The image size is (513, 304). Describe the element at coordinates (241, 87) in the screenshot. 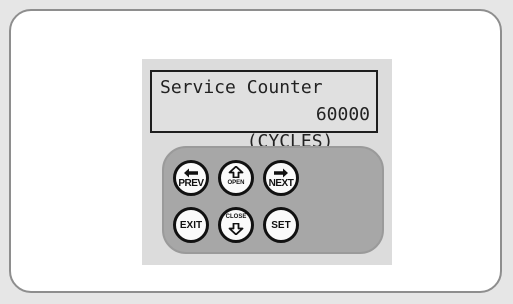

I see `display-title: Service Counter` at that location.